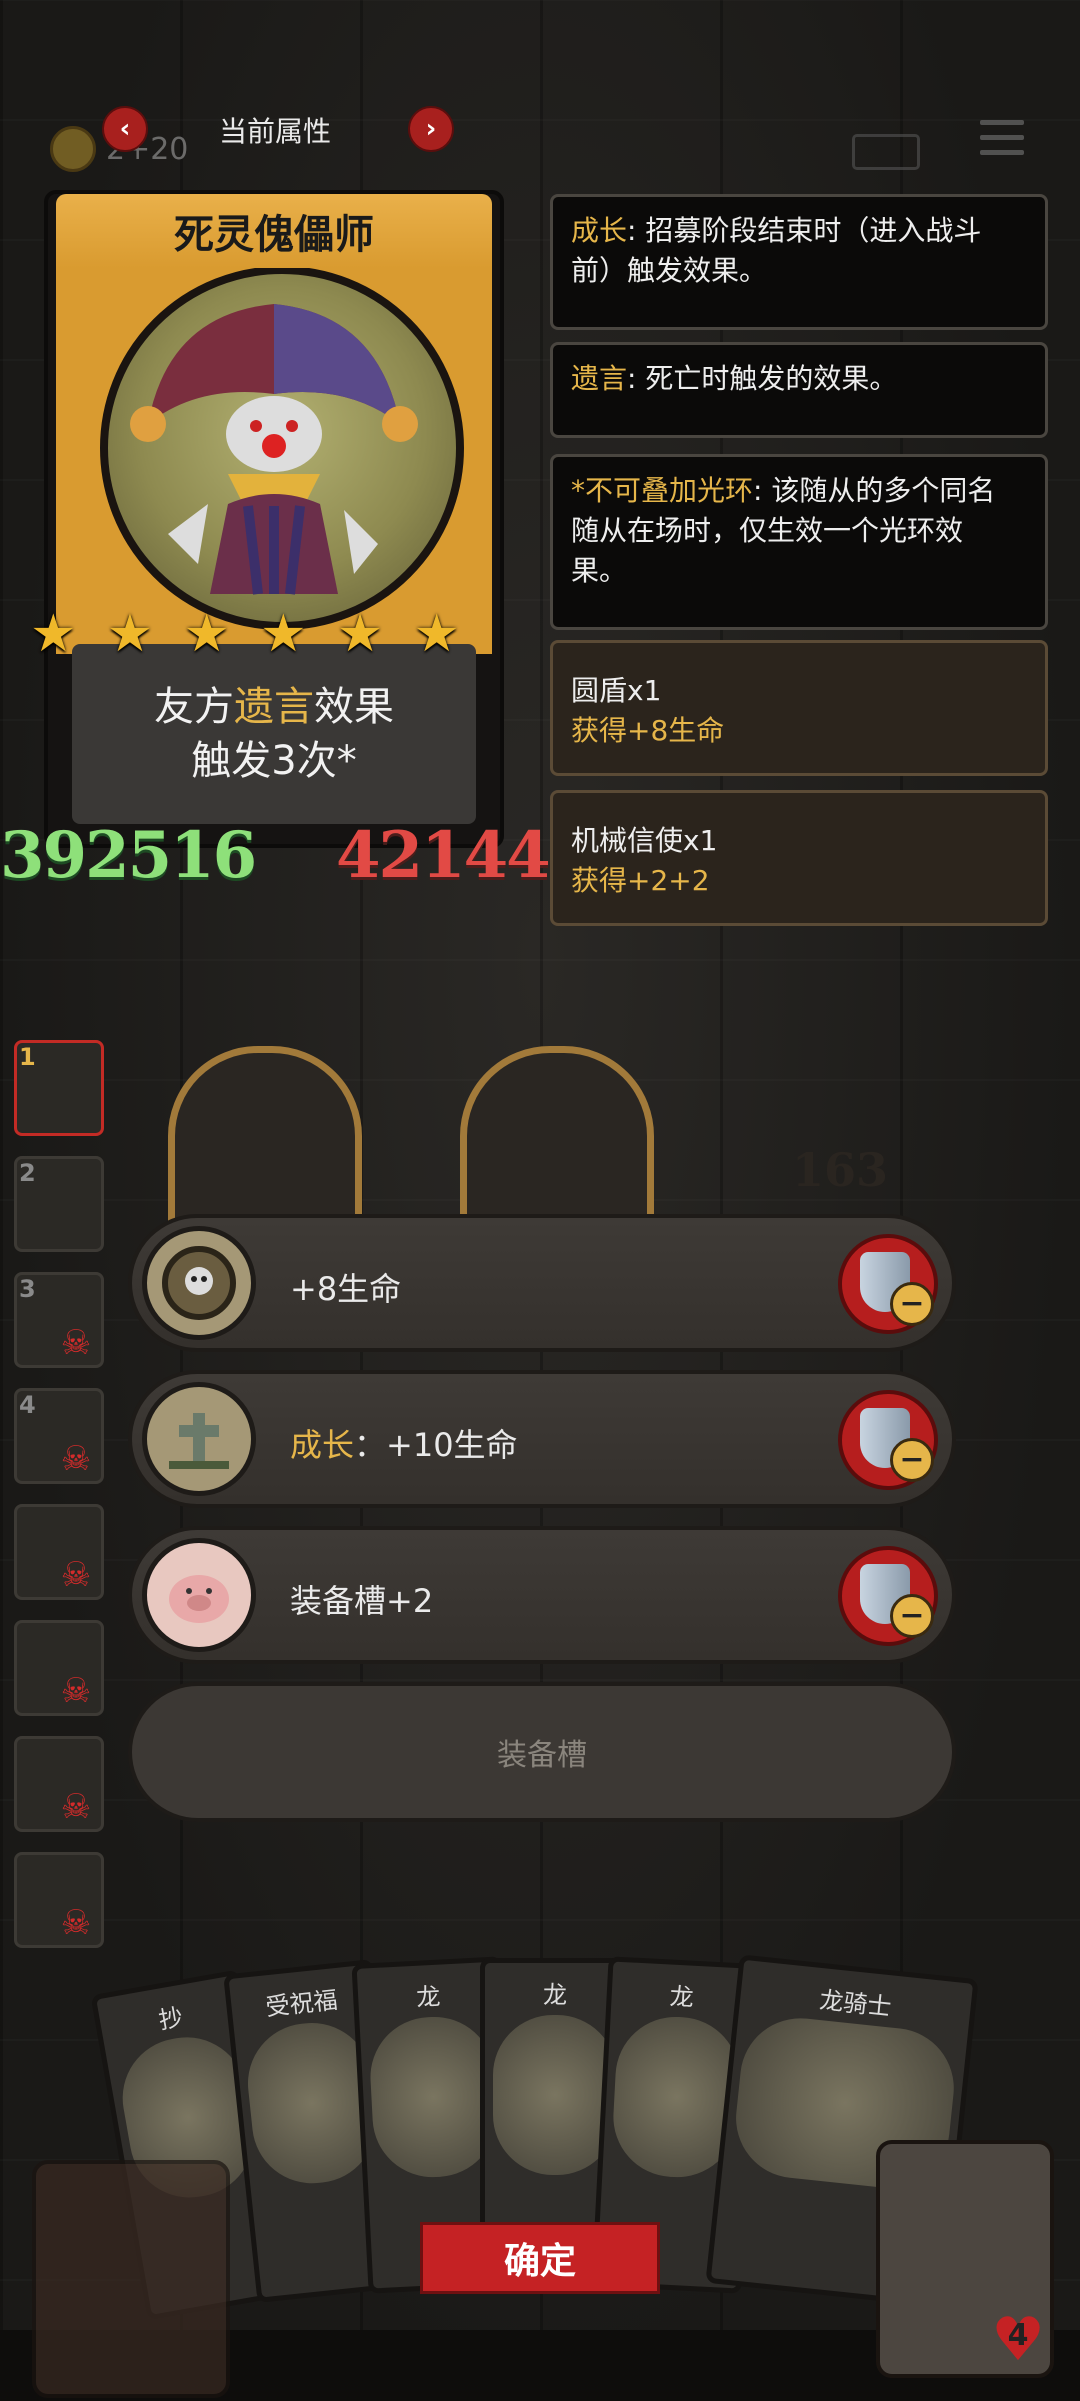  What do you see at coordinates (274, 761) in the screenshot?
I see `hero-desc-line-2: 触发3次*` at bounding box center [274, 761].